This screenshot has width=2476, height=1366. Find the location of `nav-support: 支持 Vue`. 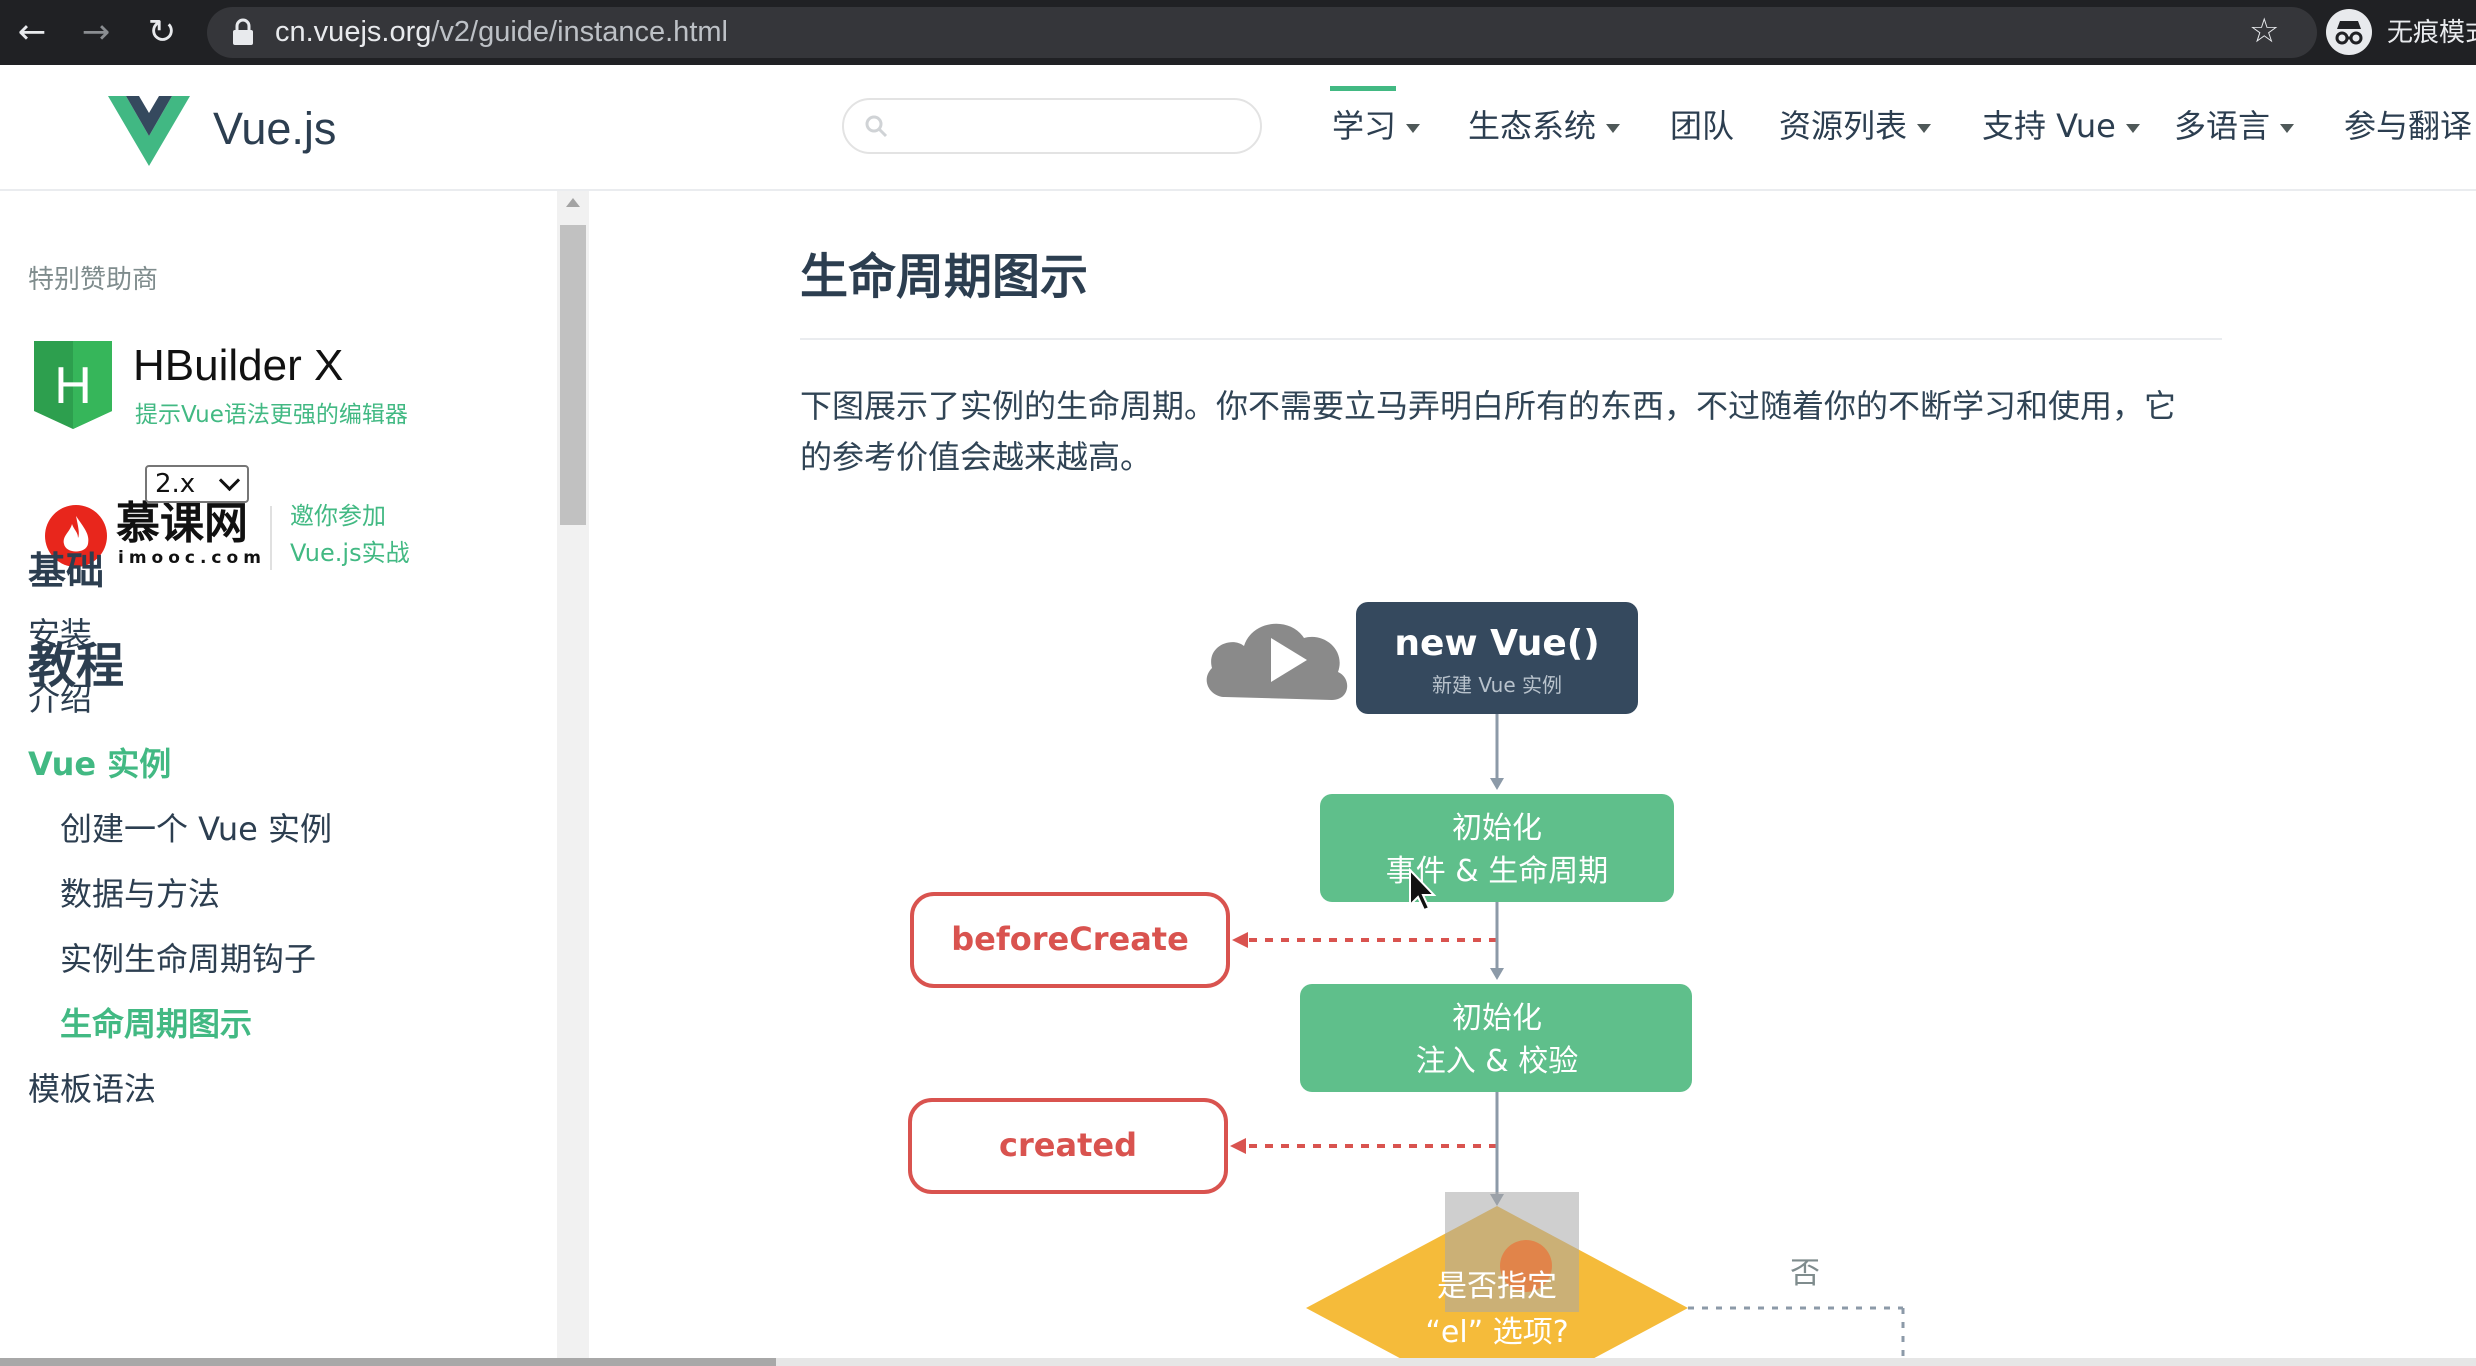

nav-support: 支持 Vue is located at coordinates (2061, 126).